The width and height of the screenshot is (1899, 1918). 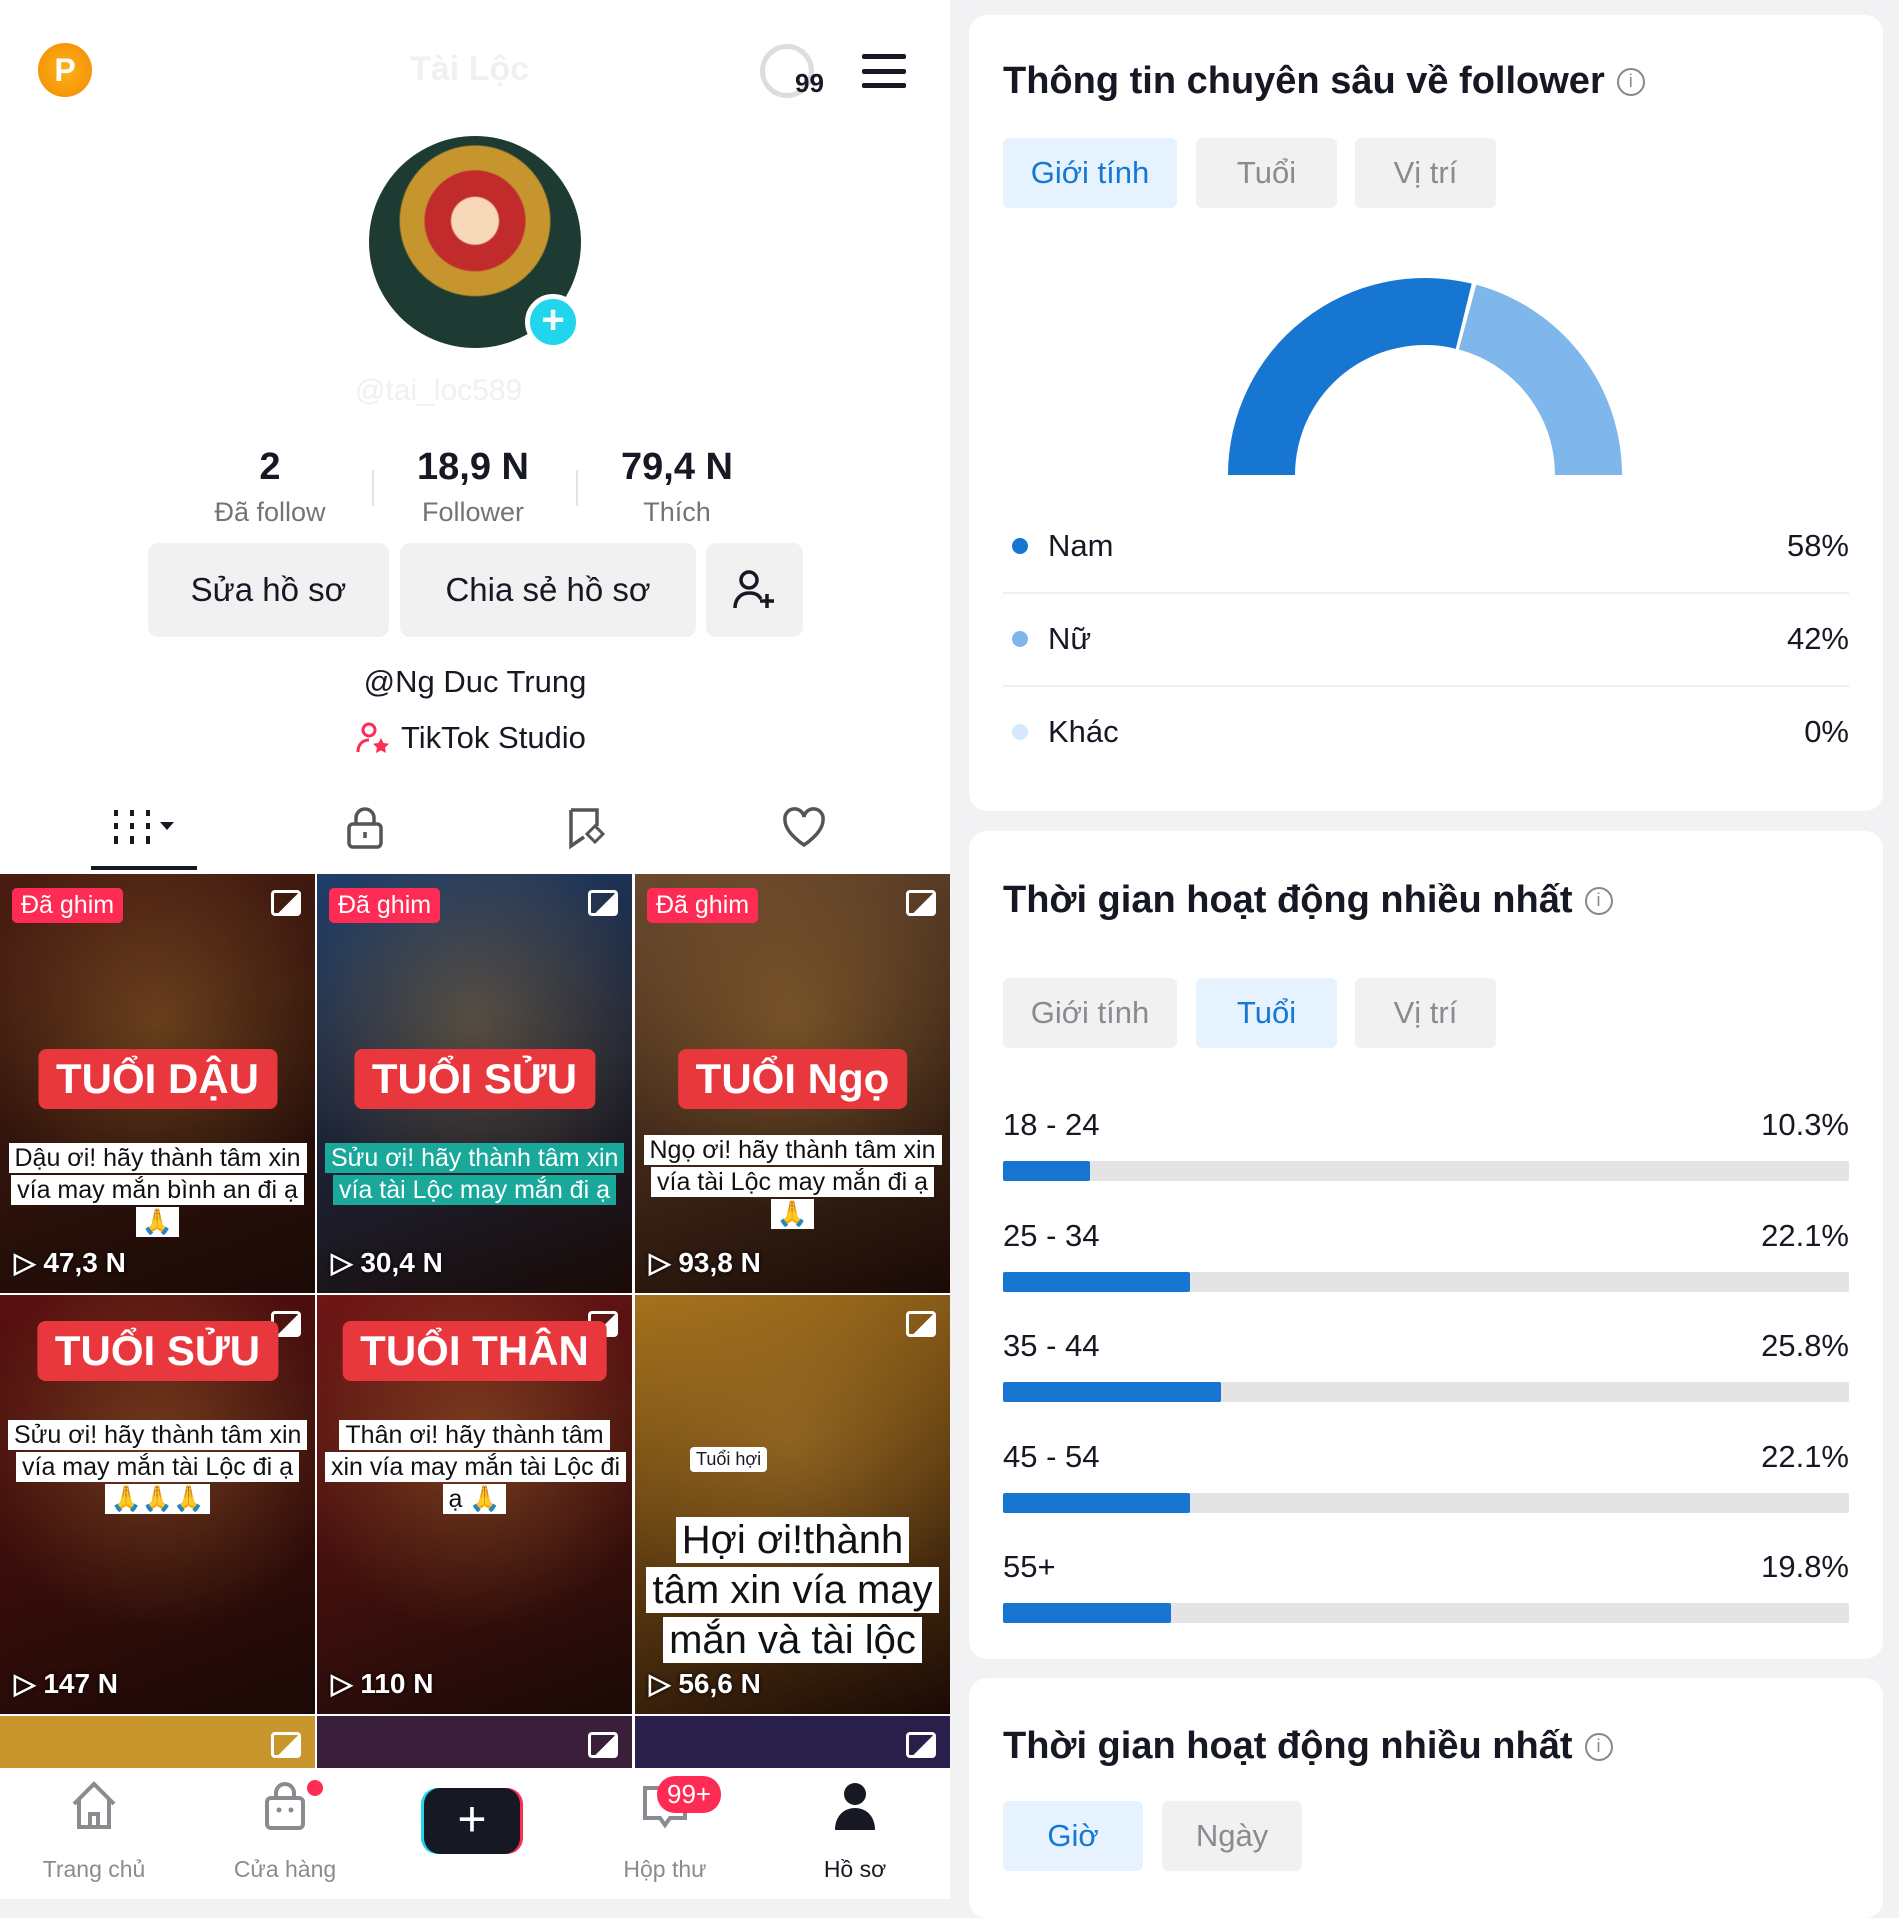 I want to click on legend-label: Nữ, so click(x=1070, y=638).